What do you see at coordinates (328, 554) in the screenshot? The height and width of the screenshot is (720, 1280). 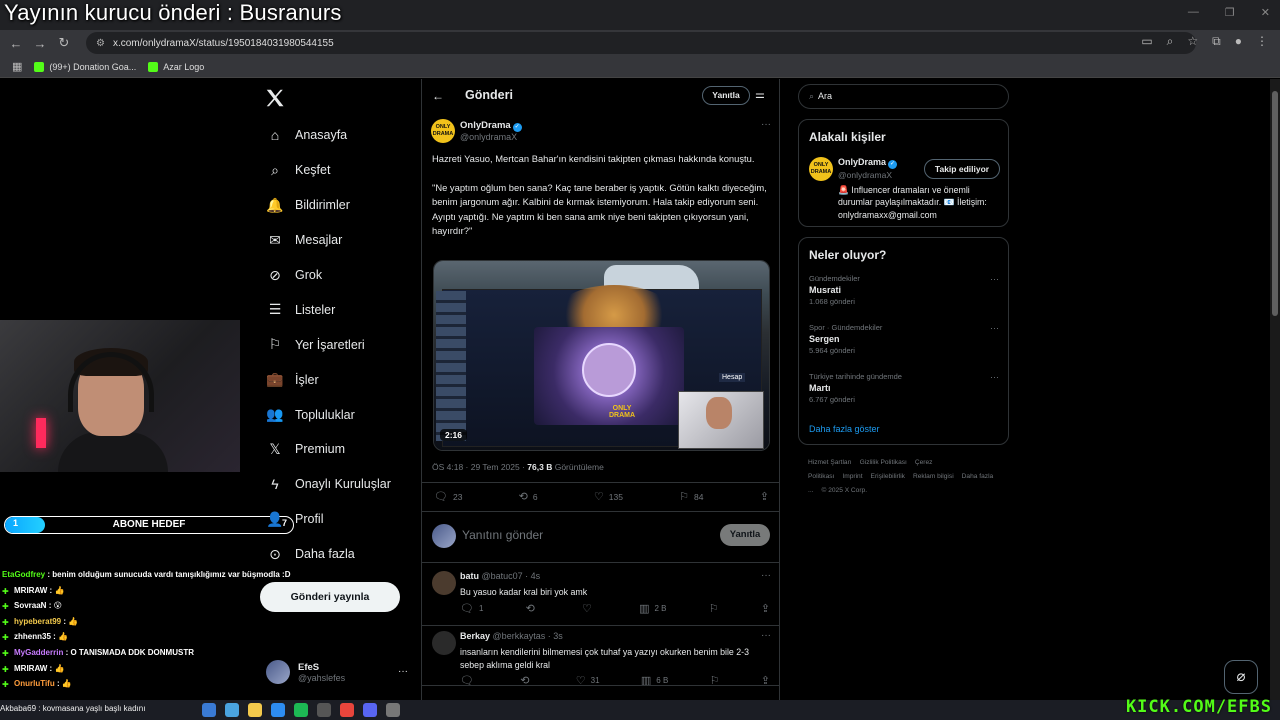 I see `sidebar-item-12: ⊙ Daha fazla` at bounding box center [328, 554].